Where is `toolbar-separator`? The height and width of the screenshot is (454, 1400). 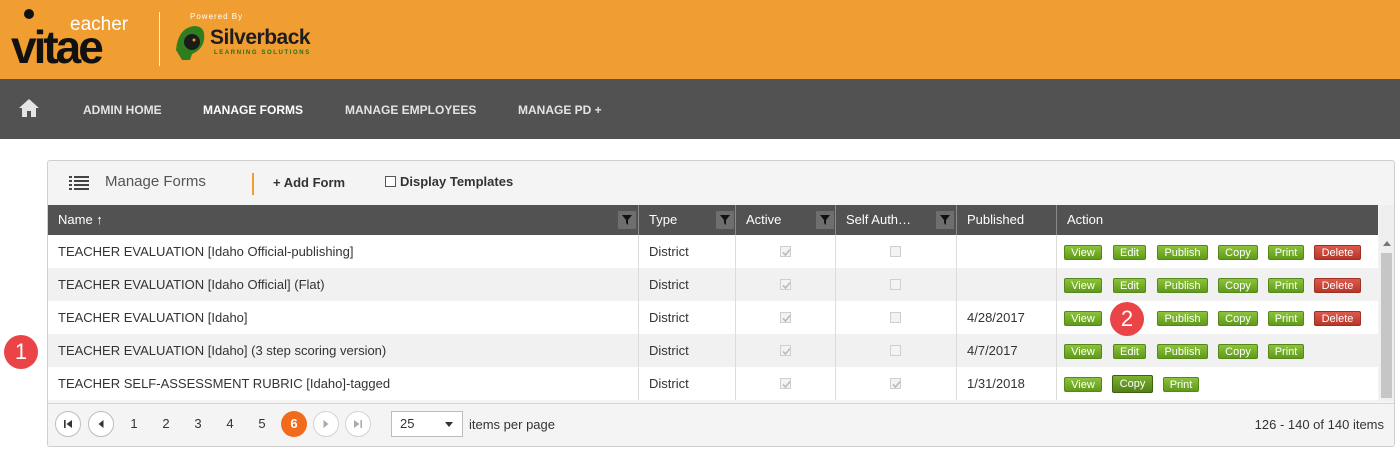
toolbar-separator is located at coordinates (253, 184).